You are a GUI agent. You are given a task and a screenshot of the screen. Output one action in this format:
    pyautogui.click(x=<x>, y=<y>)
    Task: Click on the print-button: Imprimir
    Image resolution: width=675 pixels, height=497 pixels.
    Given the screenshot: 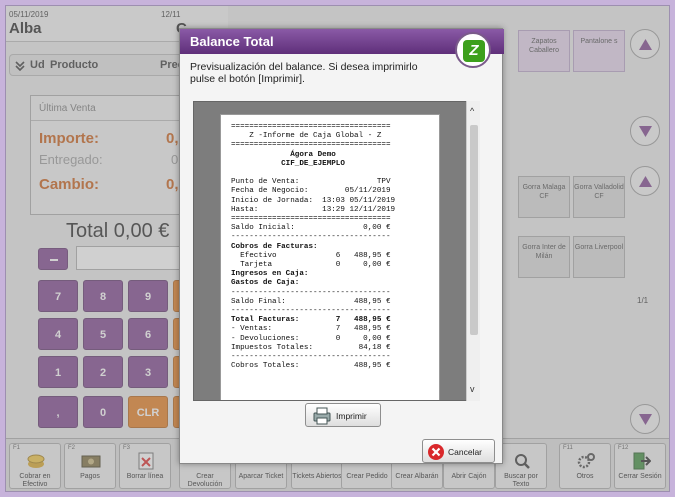 What is the action you would take?
    pyautogui.click(x=343, y=415)
    